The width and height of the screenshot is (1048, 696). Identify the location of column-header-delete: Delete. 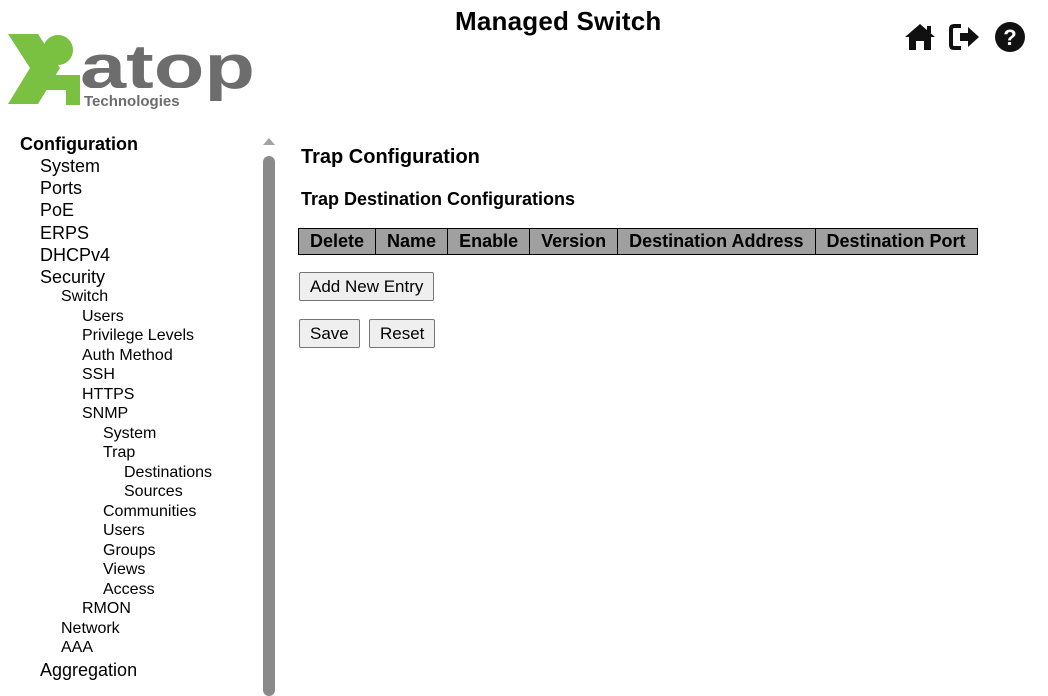
(337, 241).